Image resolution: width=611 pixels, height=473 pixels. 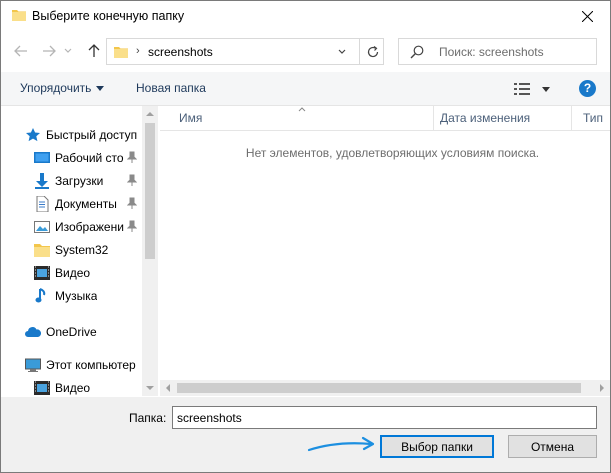 I want to click on navigation-bar: › screenshots Поиск: screenshots, so click(x=305, y=52).